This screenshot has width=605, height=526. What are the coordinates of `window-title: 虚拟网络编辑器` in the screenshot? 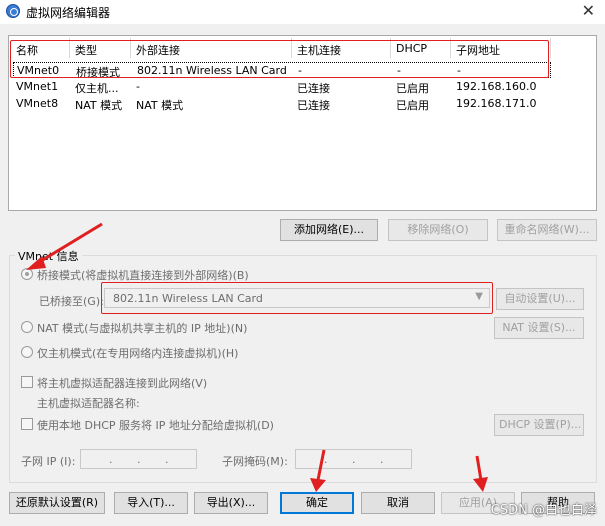 It's located at (68, 13).